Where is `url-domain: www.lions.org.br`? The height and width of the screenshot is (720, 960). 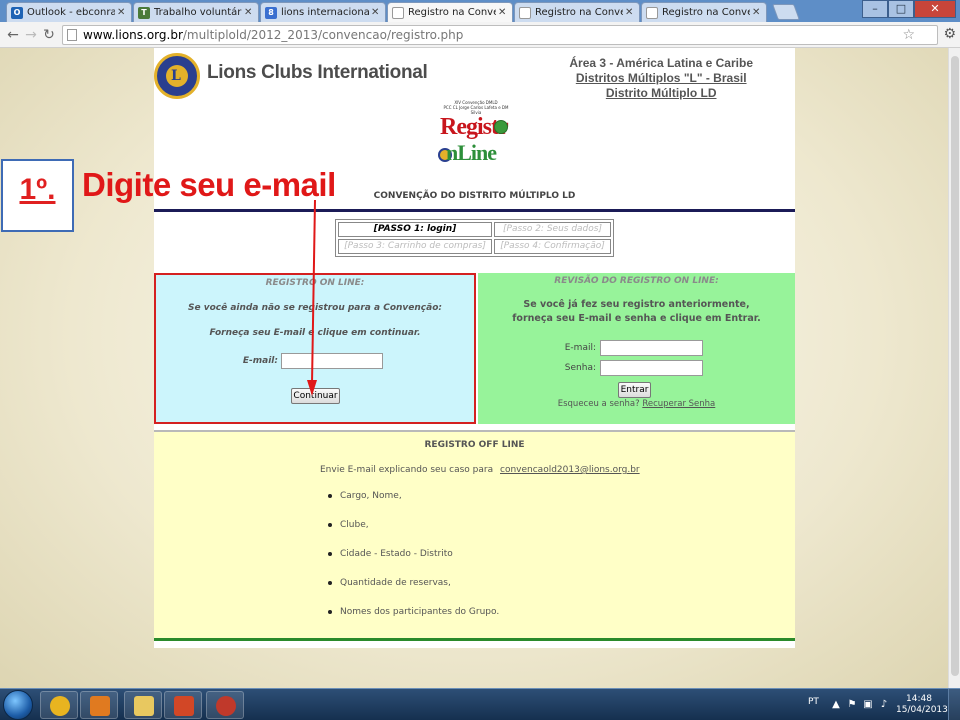 url-domain: www.lions.org.br is located at coordinates (133, 35).